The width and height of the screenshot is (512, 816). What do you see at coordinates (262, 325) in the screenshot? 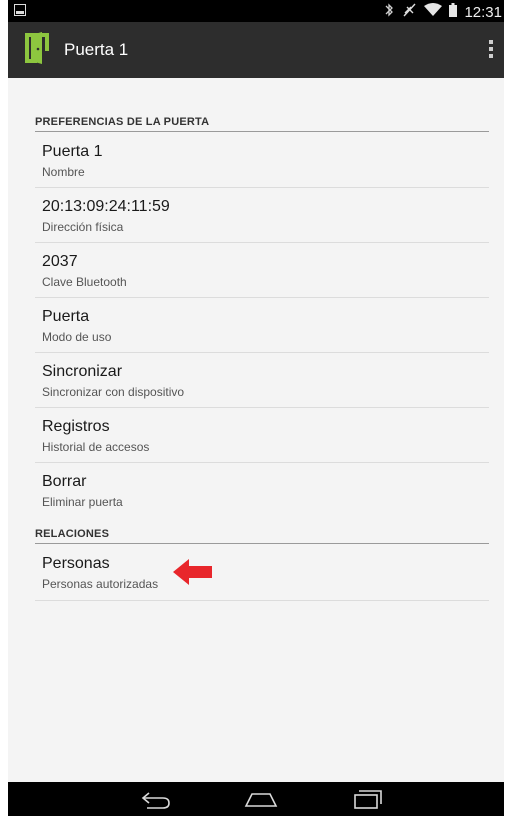
I see `pref-item-modo-de-uso: Puerta Modo de uso` at bounding box center [262, 325].